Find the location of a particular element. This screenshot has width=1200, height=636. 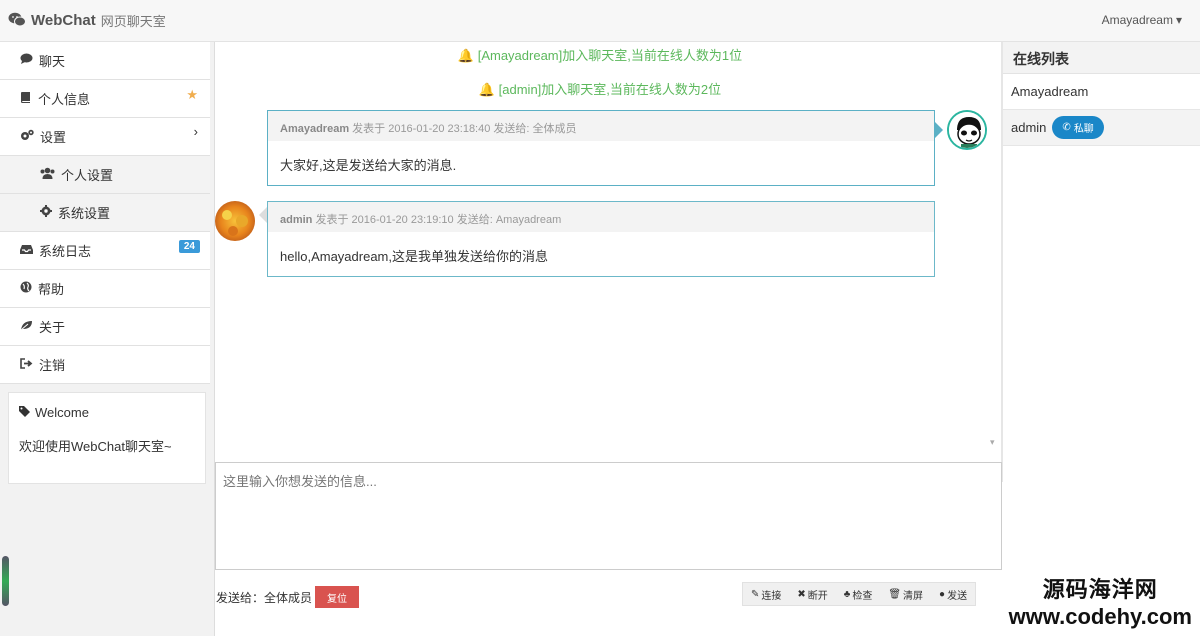

send-button: ● 发送 is located at coordinates (953, 594).